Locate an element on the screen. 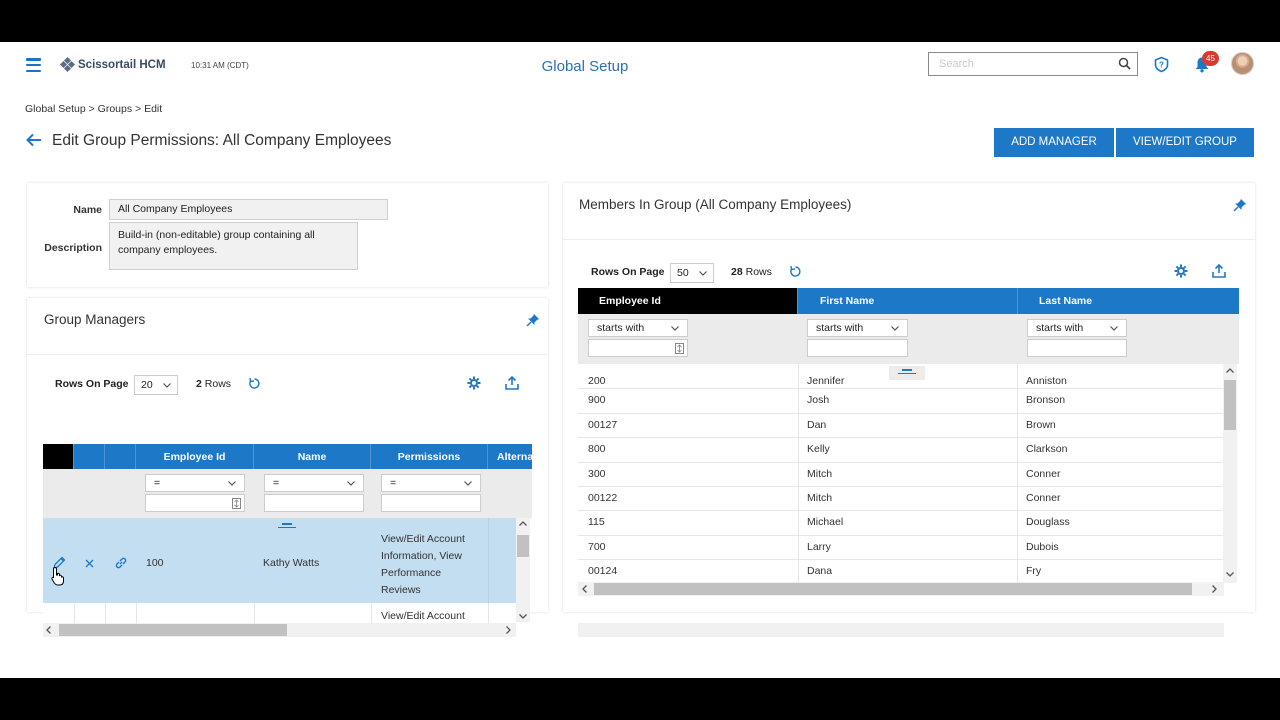  add-manager-button: ADD MANAGER is located at coordinates (1054, 142).